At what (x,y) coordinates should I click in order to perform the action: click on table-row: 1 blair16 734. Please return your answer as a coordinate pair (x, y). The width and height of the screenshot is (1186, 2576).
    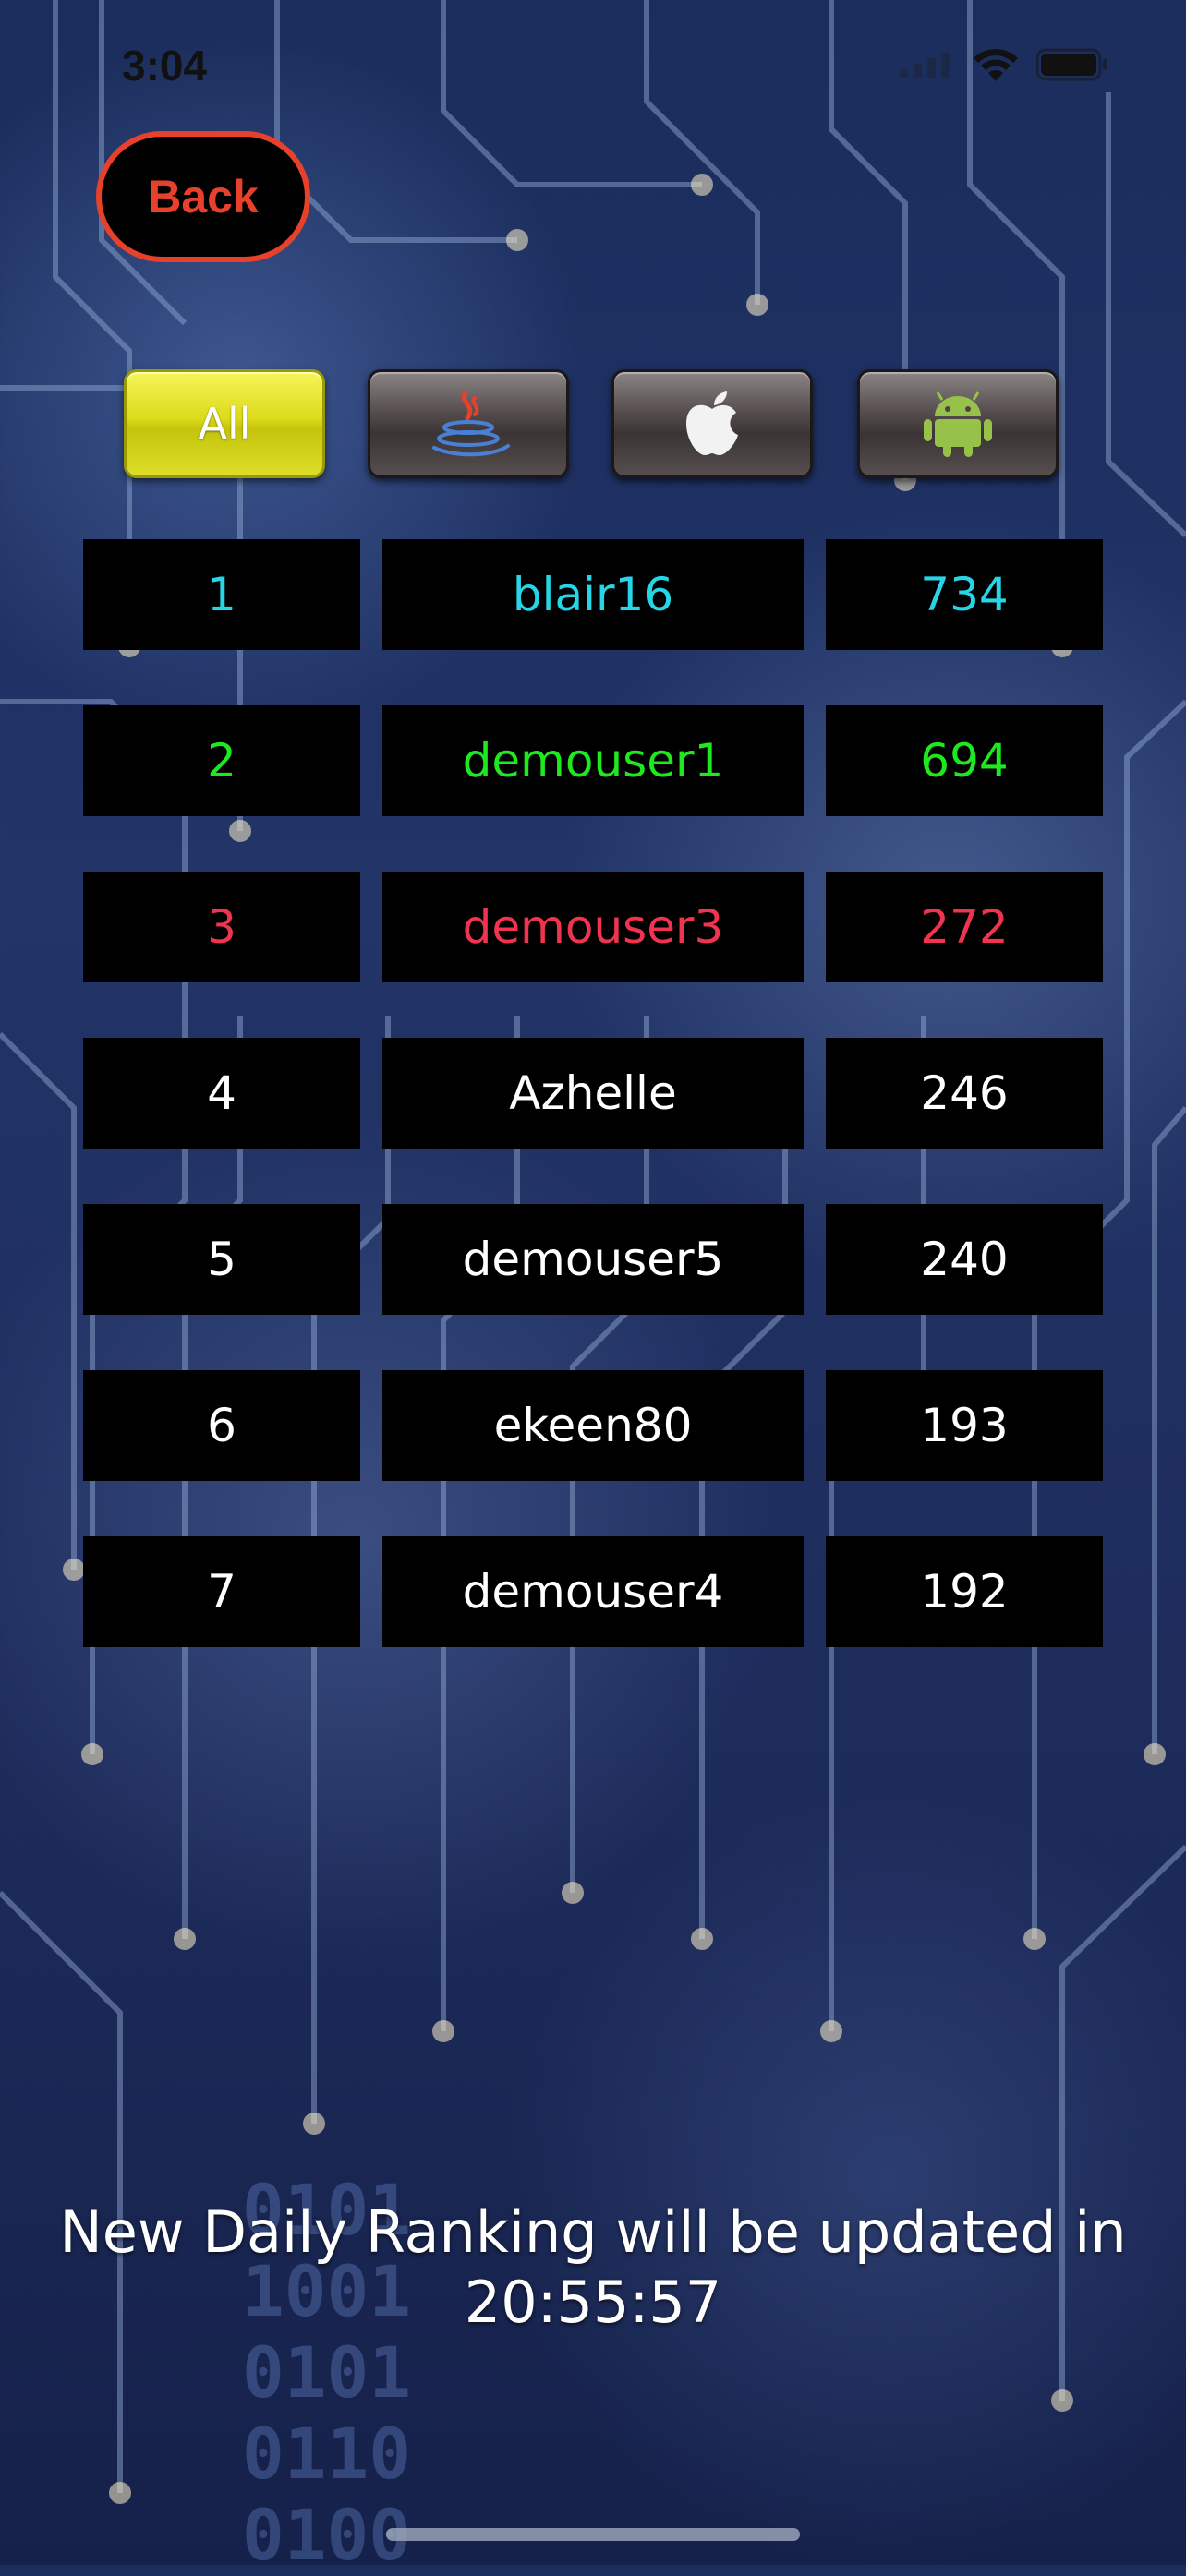
    Looking at the image, I should click on (593, 594).